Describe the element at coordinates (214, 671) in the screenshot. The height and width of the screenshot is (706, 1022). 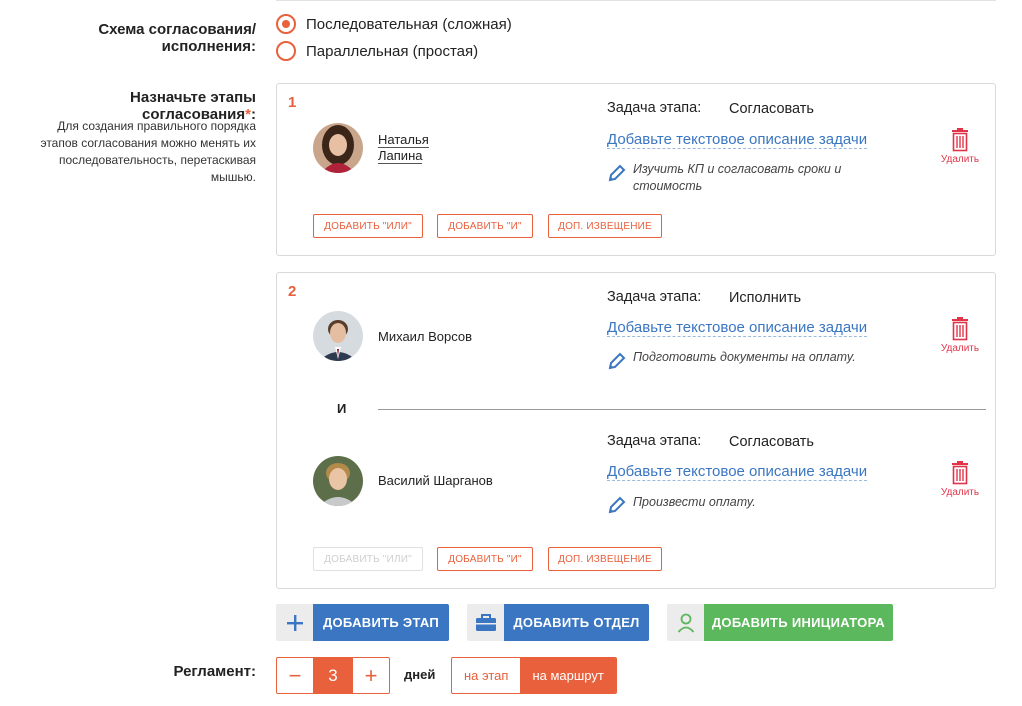
I see `regulation-label: Регламент:` at that location.